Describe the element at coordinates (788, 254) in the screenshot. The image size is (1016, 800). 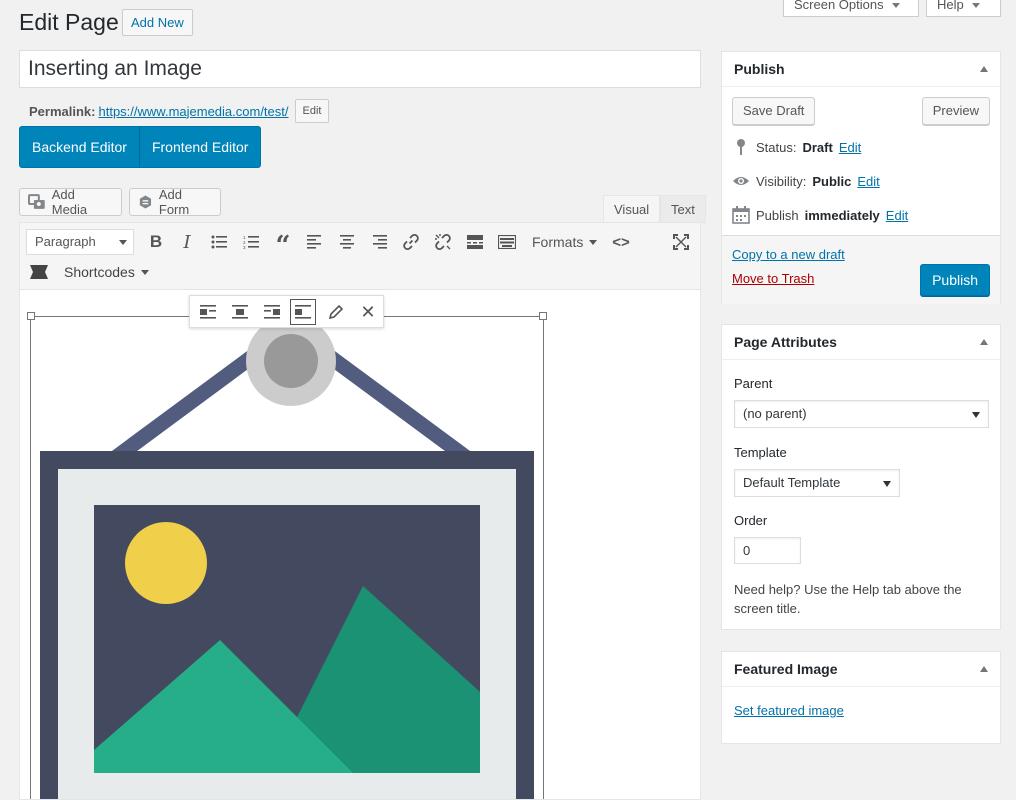
I see `copy-draft-link: Copy to a new draft` at that location.